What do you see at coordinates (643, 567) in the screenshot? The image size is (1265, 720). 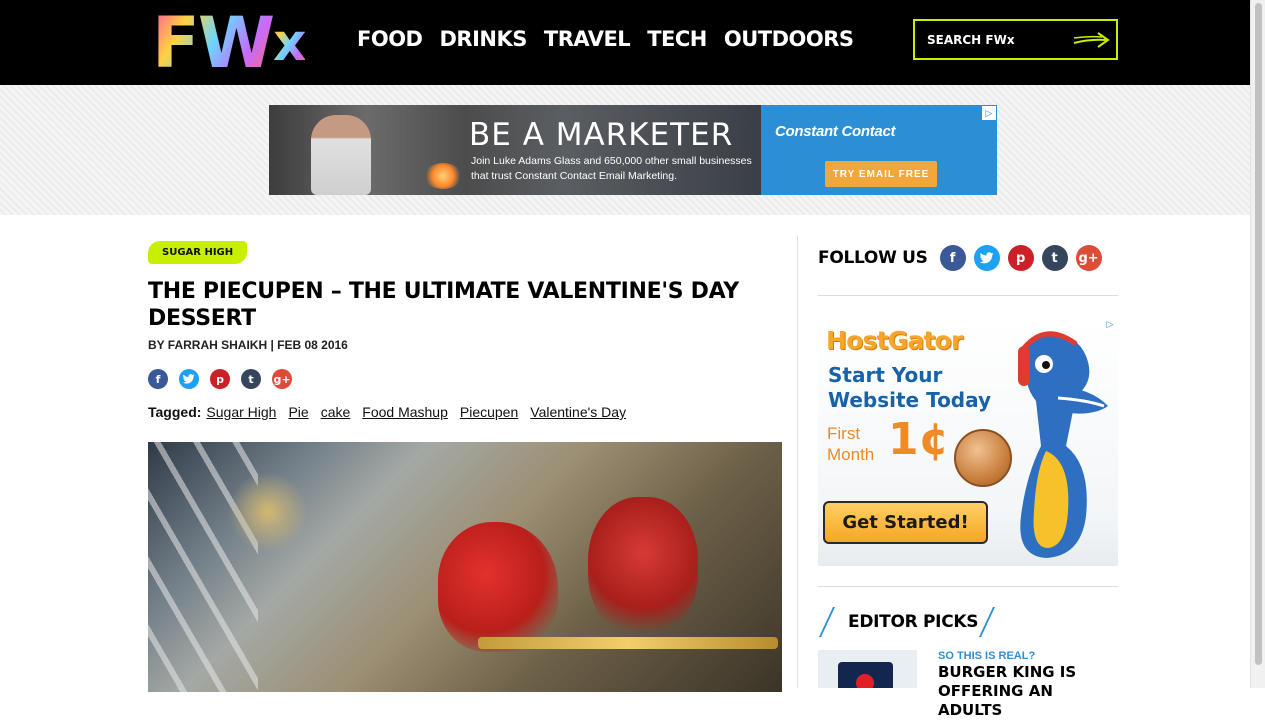 I see `hero-dessert-right` at bounding box center [643, 567].